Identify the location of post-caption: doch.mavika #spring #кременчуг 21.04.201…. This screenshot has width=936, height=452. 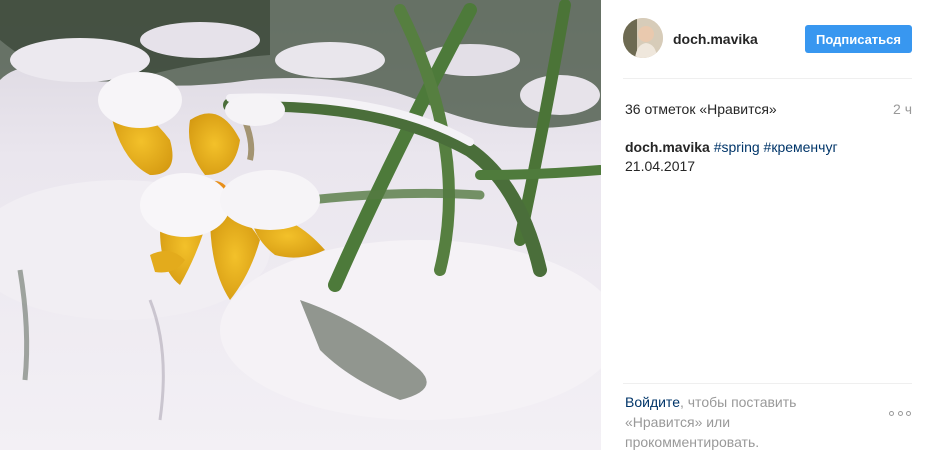
(765, 157).